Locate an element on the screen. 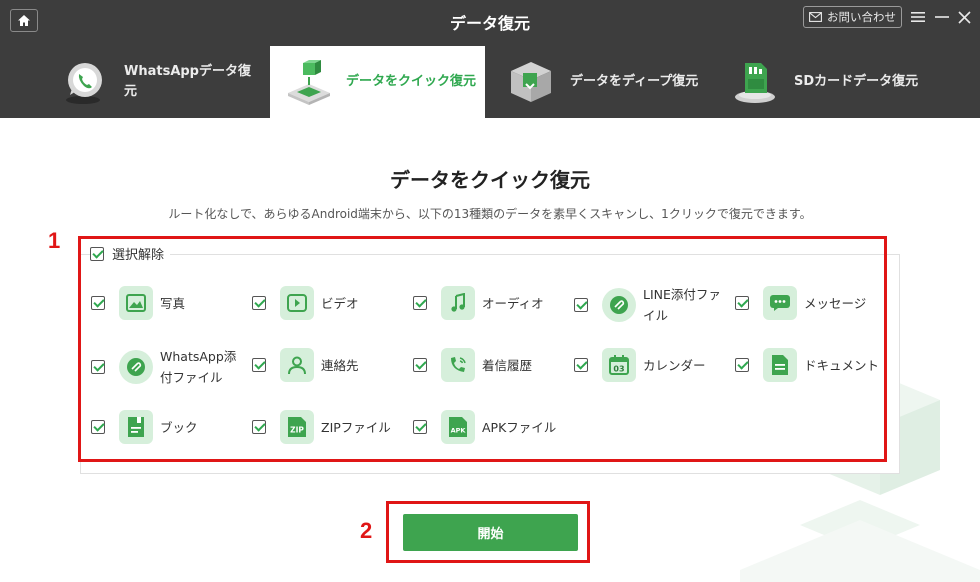  tab-label: データをディープ復元 is located at coordinates (634, 81).